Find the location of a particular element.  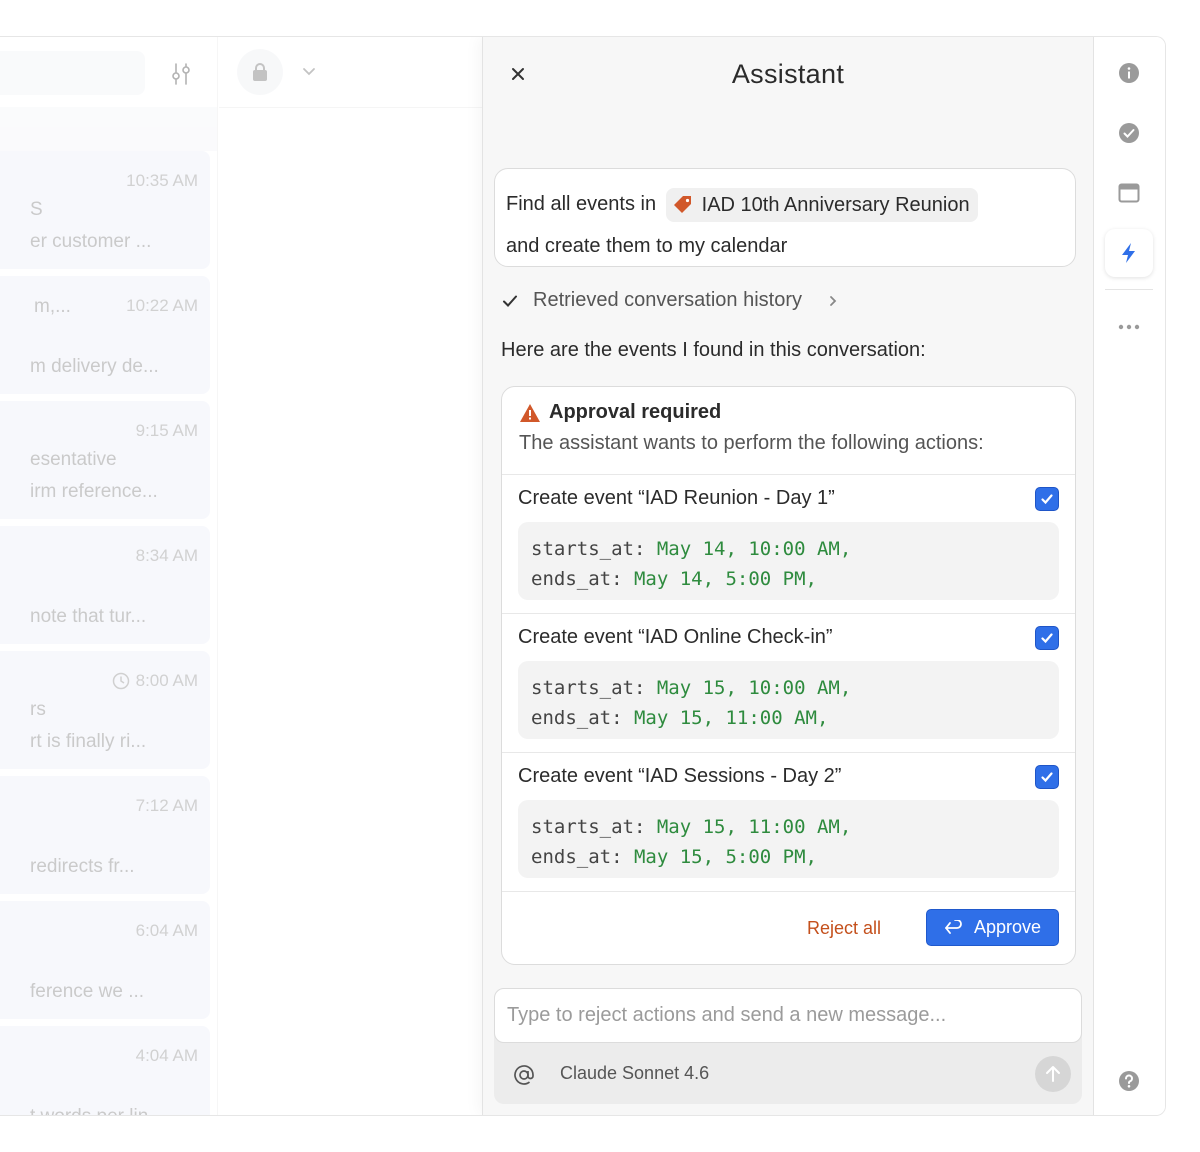

message-sender: esentative is located at coordinates (73, 459).